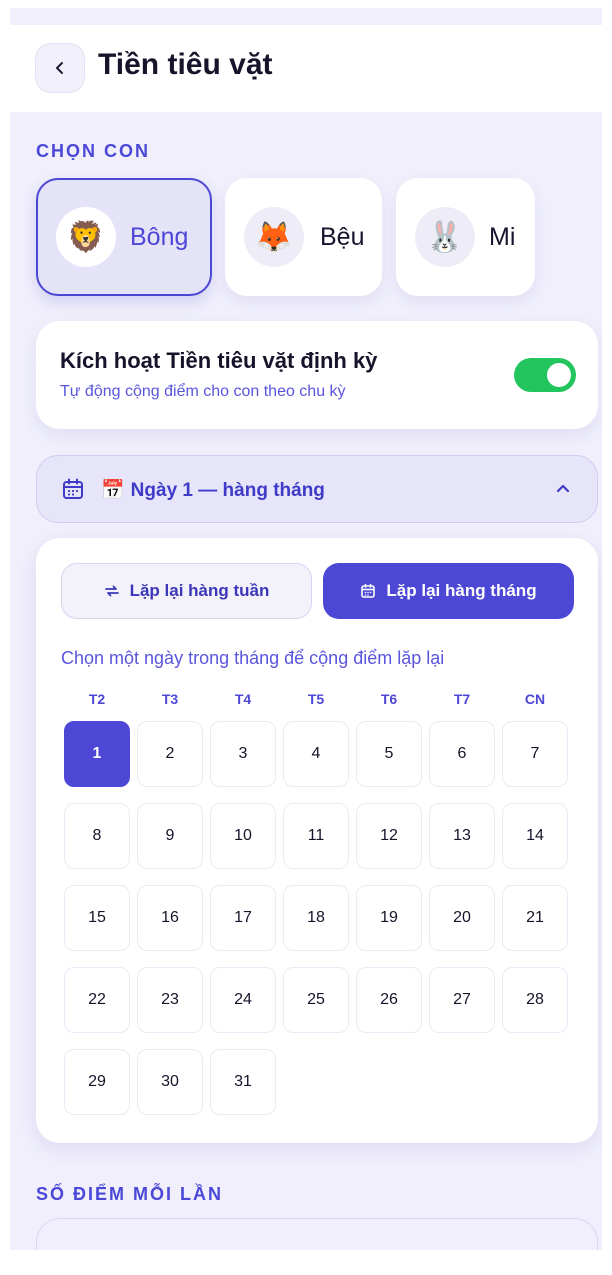 Image resolution: width=612 pixels, height=1275 pixels. What do you see at coordinates (97, 836) in the screenshot?
I see `day-cell-8: 8` at bounding box center [97, 836].